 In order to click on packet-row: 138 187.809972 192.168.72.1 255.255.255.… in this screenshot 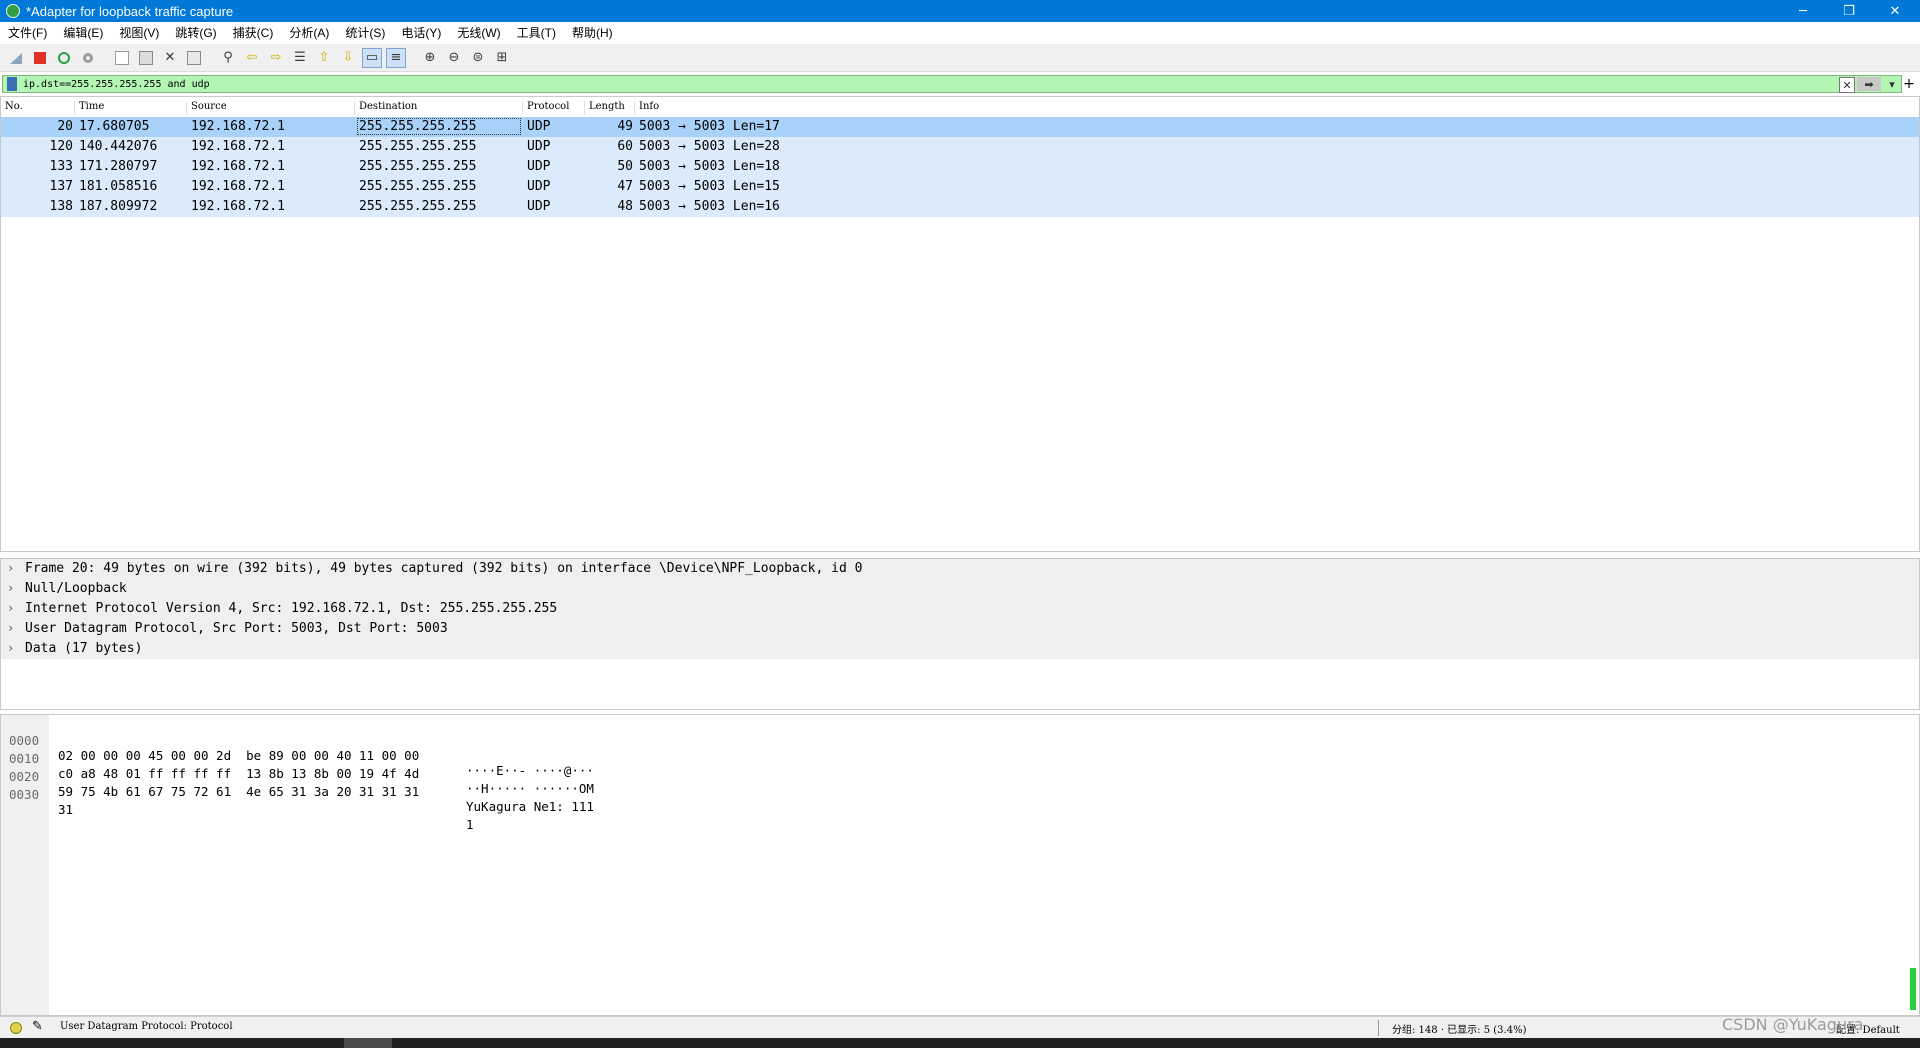, I will do `click(960, 207)`.